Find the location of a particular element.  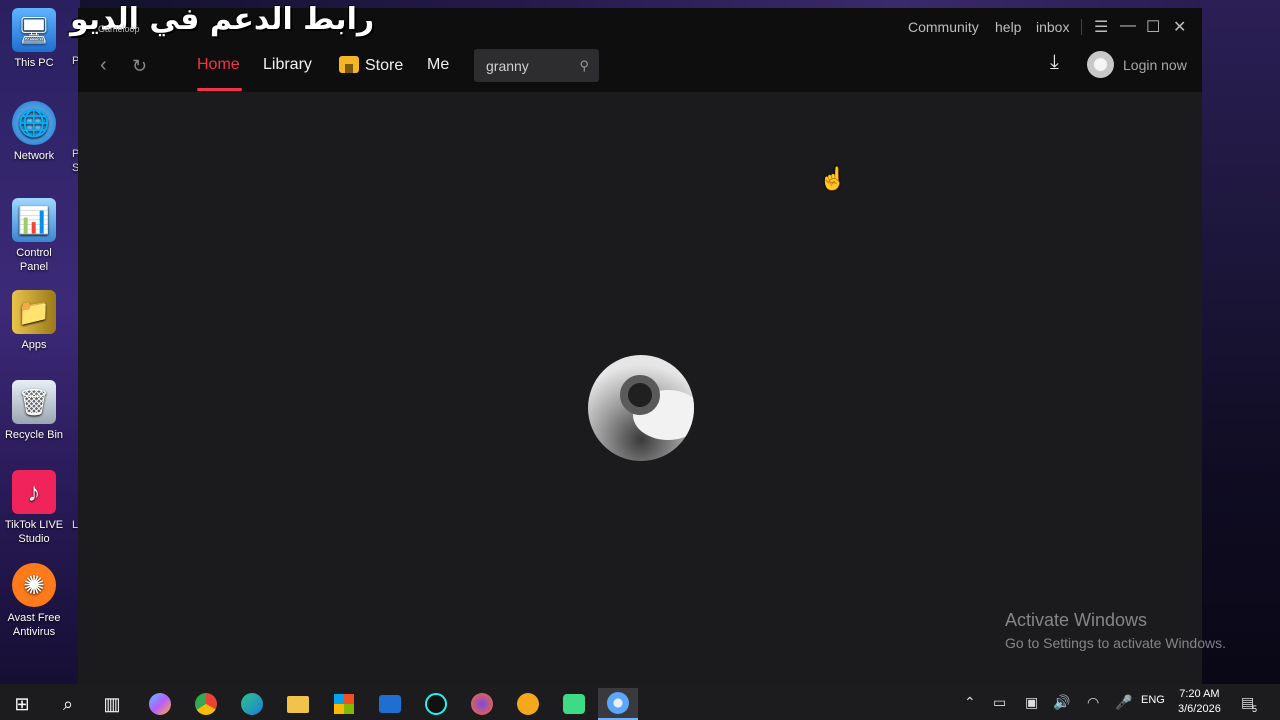

overlay-small-caption: Gameloop is located at coordinates (119, 29).